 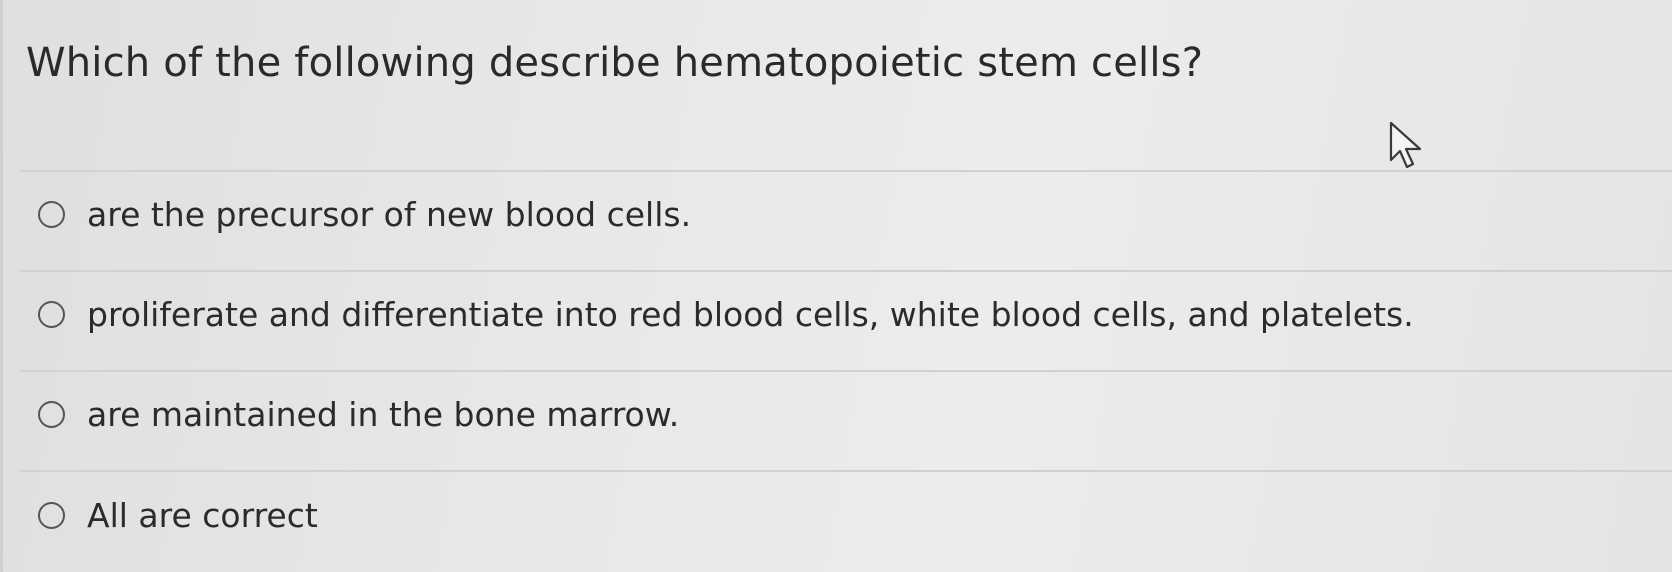 I want to click on option-1: are the precursor of new blood cells., so click(x=364, y=214).